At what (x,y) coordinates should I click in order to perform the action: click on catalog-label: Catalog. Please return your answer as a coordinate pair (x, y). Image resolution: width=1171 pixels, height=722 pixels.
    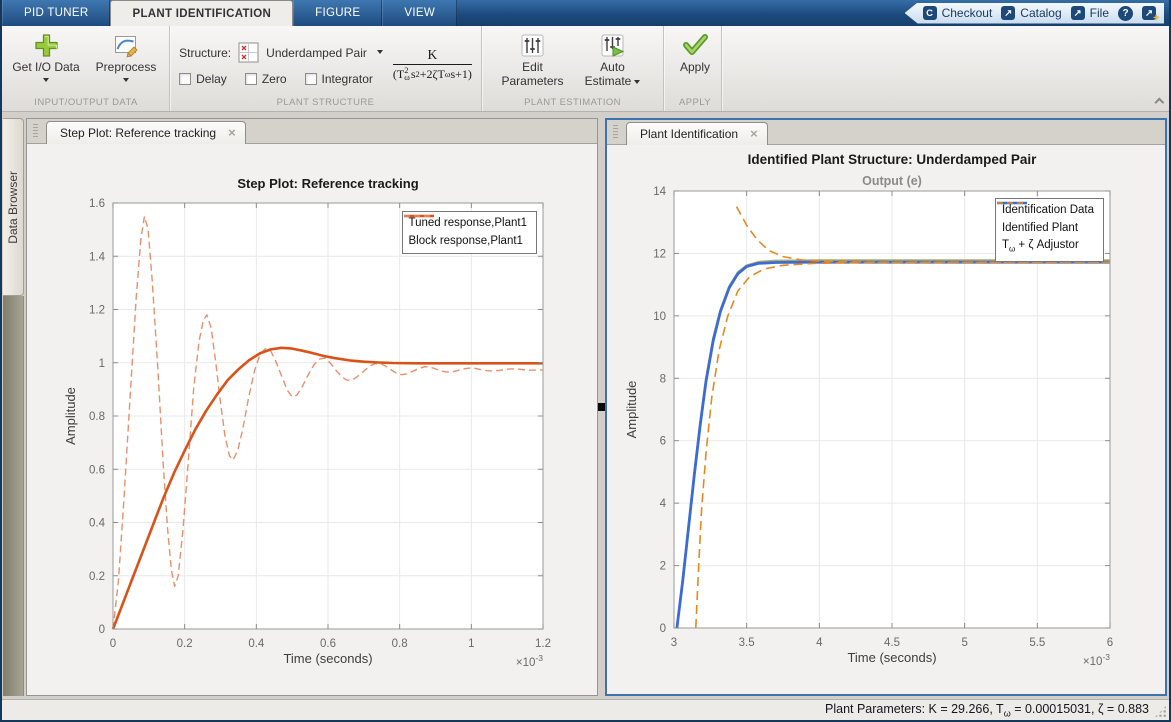
    Looking at the image, I should click on (1041, 13).